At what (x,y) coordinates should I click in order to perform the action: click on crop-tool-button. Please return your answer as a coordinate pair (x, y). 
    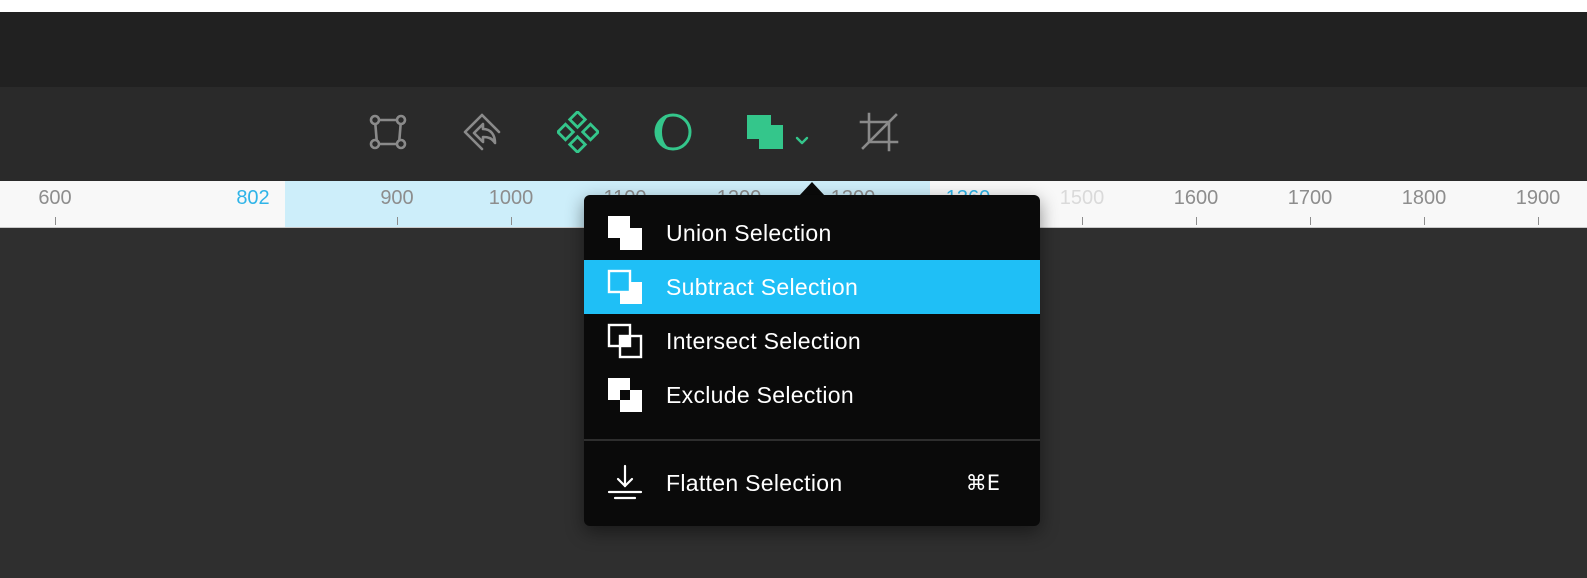
    Looking at the image, I should click on (879, 132).